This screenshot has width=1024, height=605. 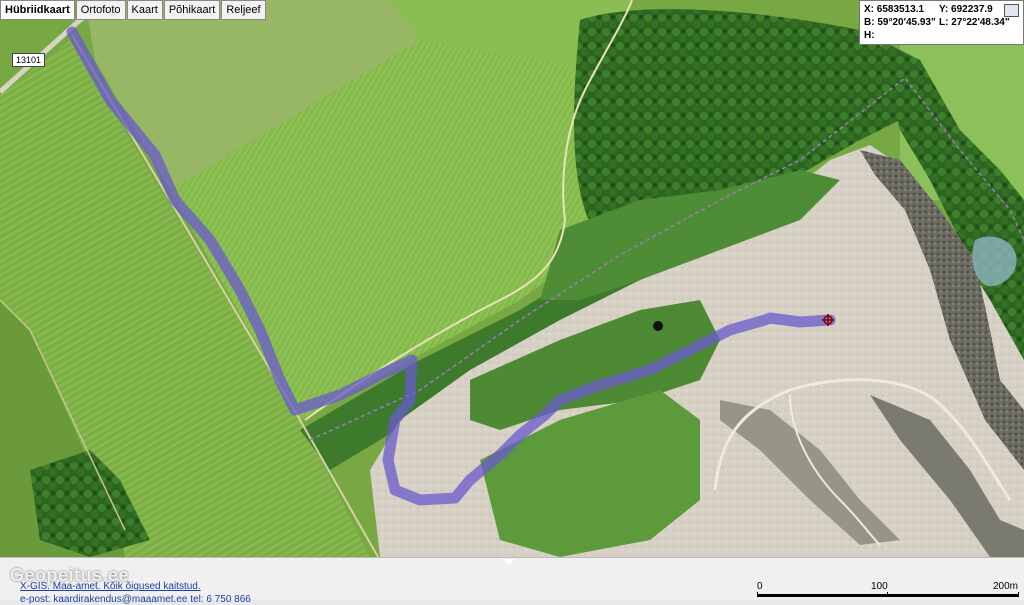 What do you see at coordinates (100, 10) in the screenshot?
I see `tab-orthophoto: Ortofoto` at bounding box center [100, 10].